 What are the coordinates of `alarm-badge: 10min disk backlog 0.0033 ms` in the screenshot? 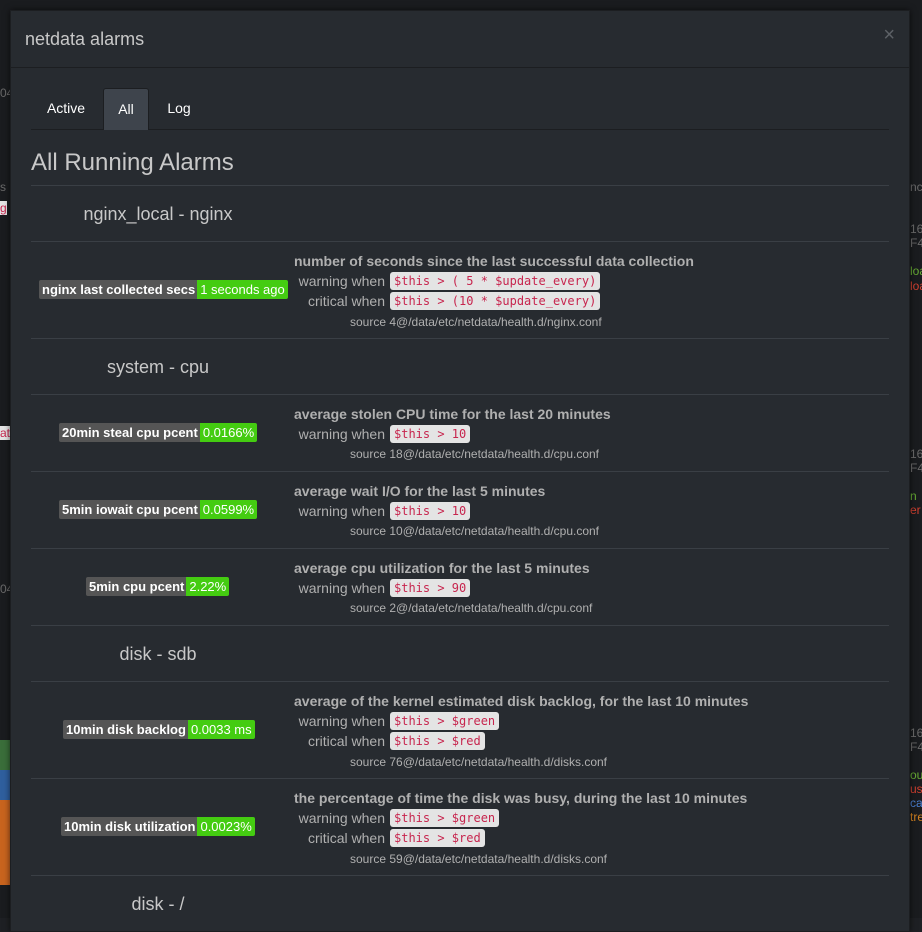 It's located at (159, 729).